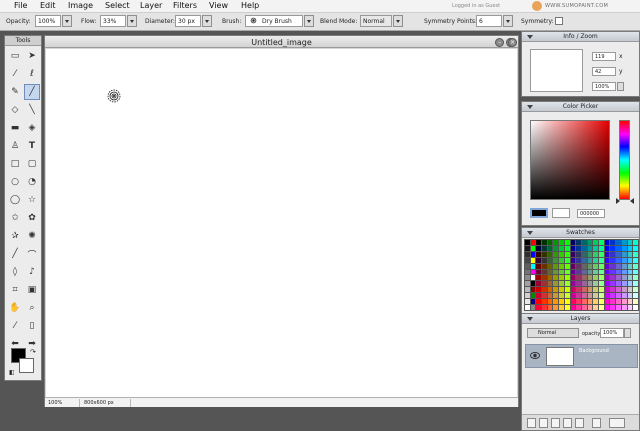  Describe the element at coordinates (15, 182) in the screenshot. I see `ellipse-tool-icon: ○` at that location.